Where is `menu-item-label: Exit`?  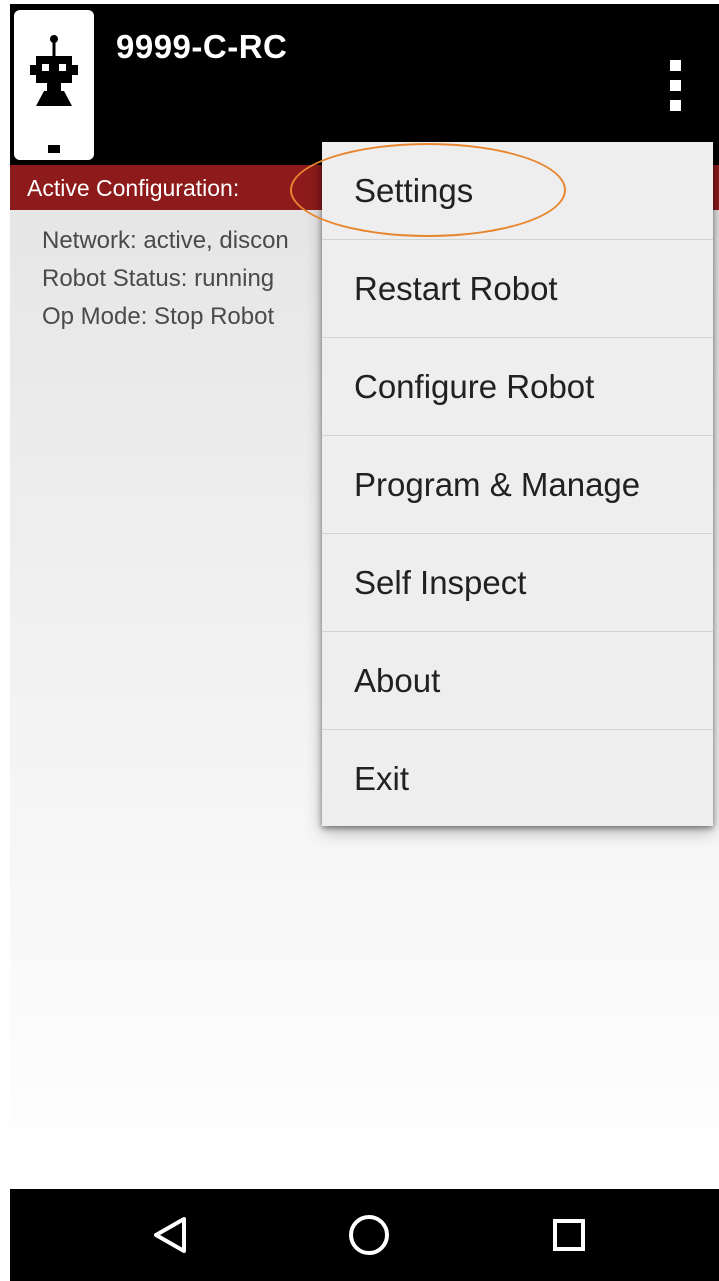
menu-item-label: Exit is located at coordinates (382, 778).